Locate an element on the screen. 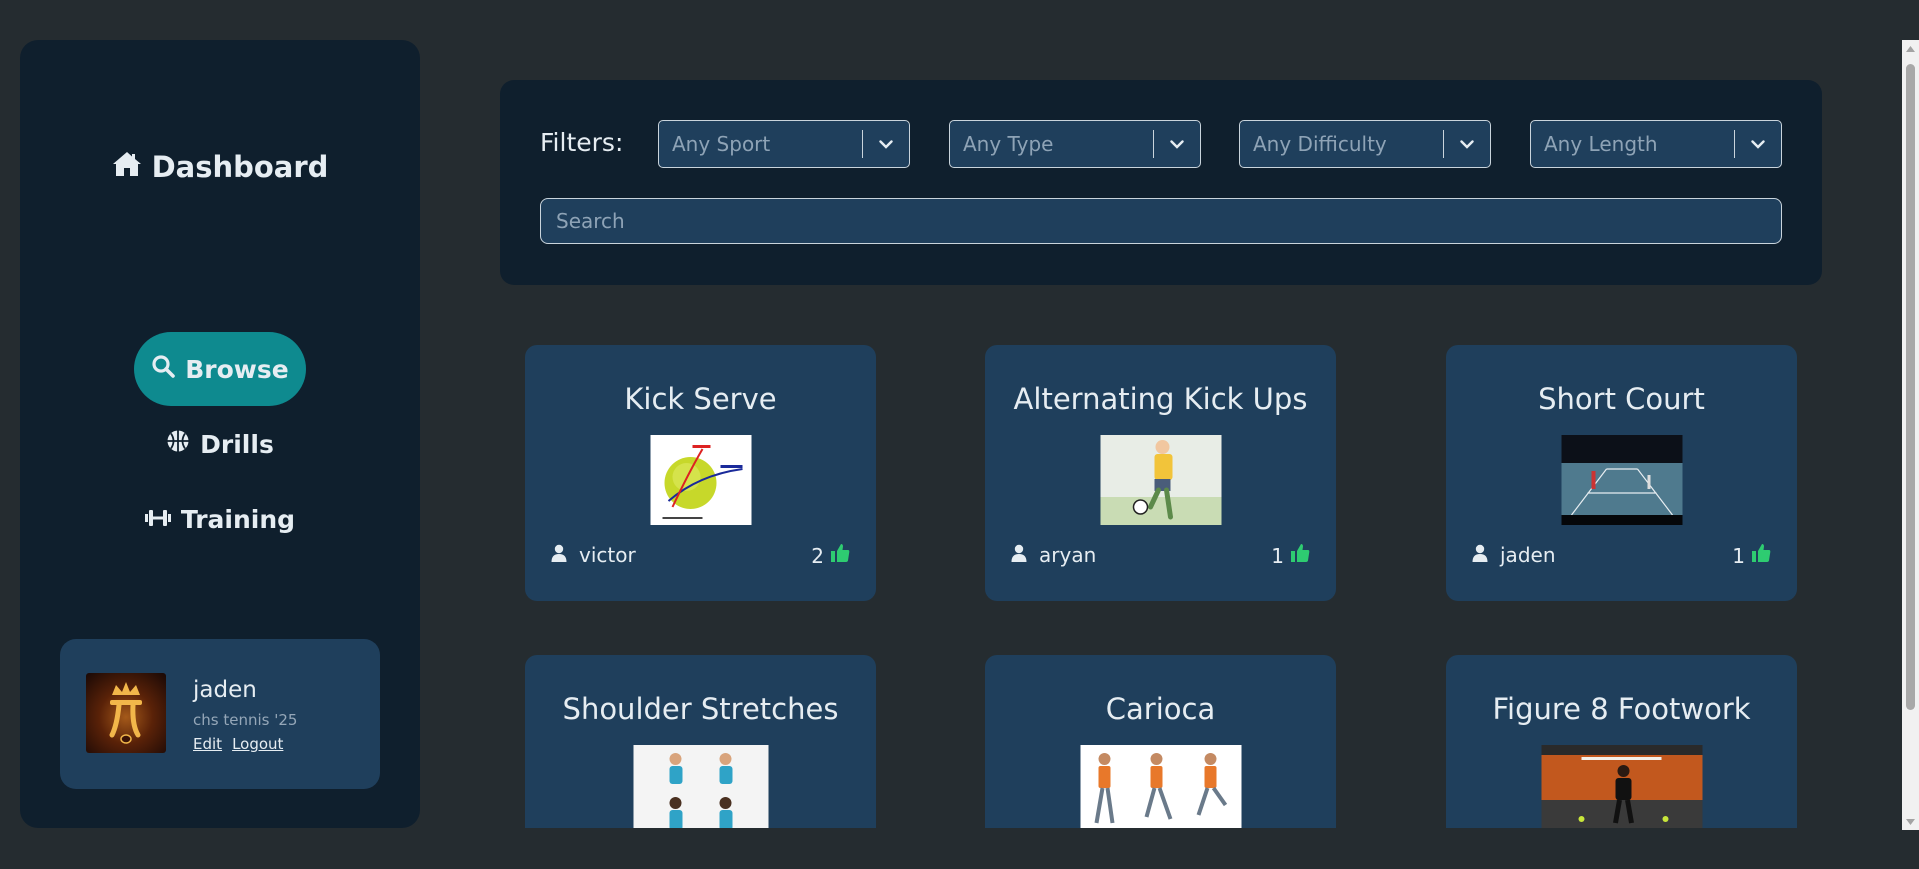 The height and width of the screenshot is (869, 1919). length-select: Any Length is located at coordinates (1656, 144).